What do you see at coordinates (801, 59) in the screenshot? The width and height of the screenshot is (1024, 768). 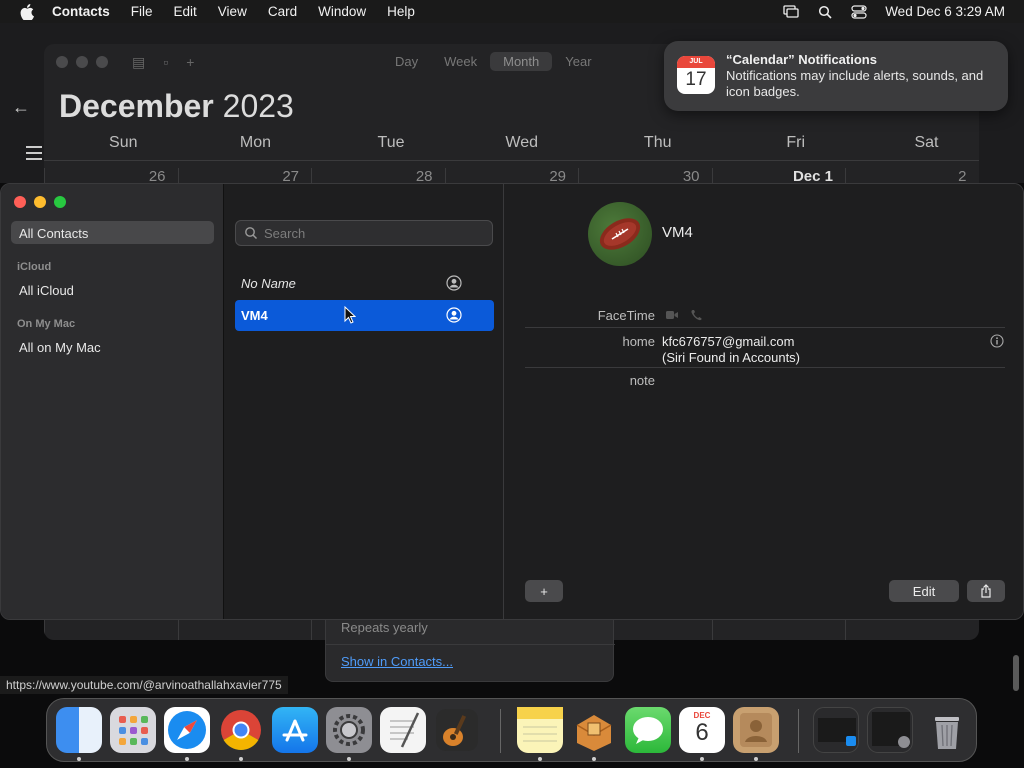 I see `notification-title: “Calendar” Notifications` at bounding box center [801, 59].